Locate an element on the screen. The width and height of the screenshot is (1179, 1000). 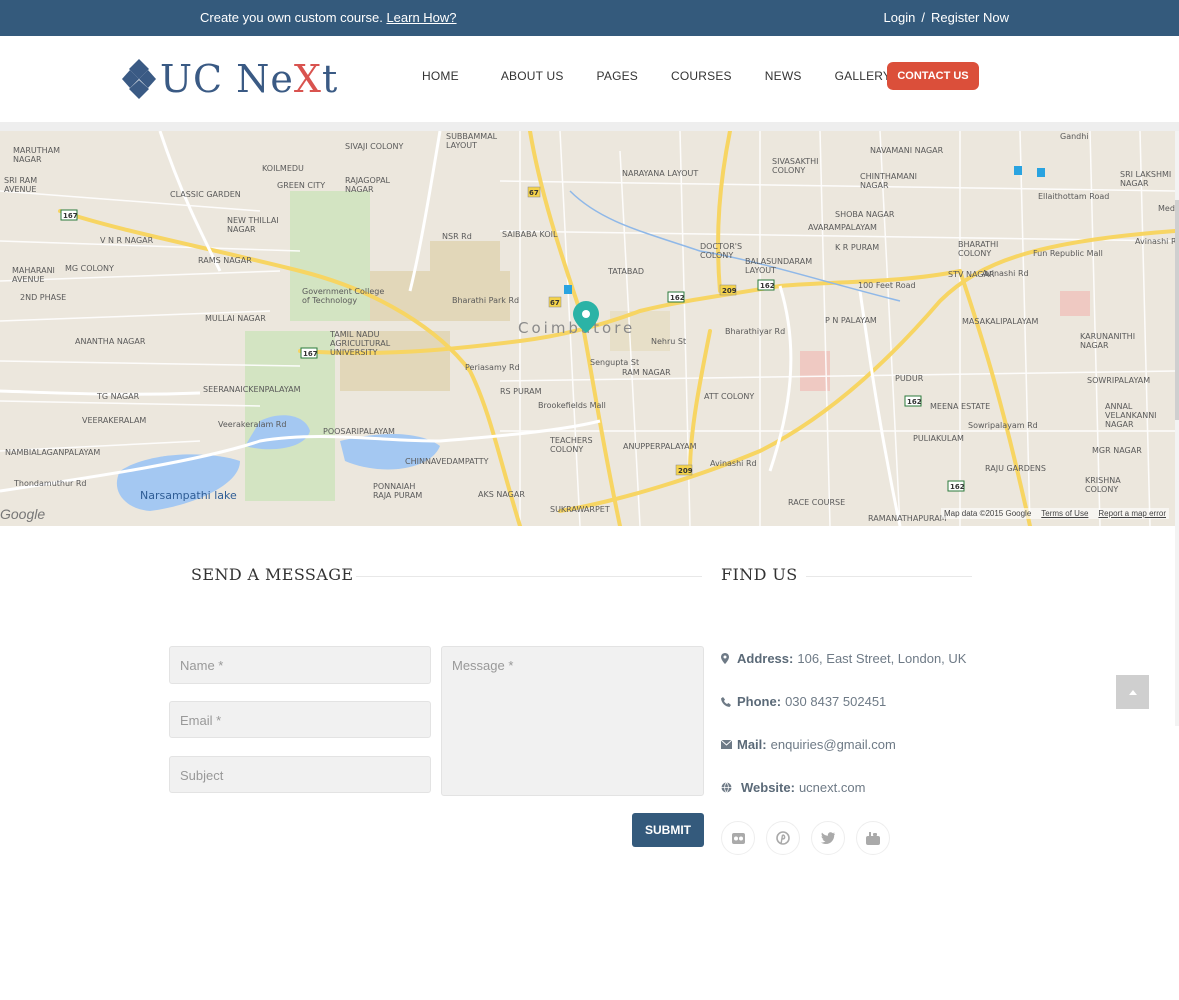
pinterest-icon is located at coordinates (783, 838).